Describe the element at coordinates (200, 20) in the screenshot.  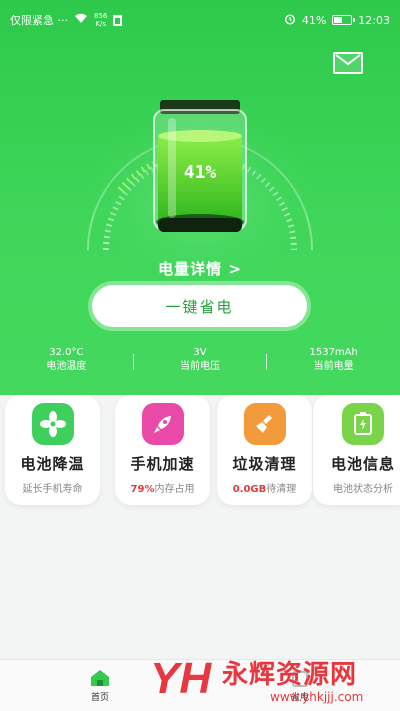
I see `status-bar: 仅限紧急 ··· 856 K/s 41% 12:03` at that location.